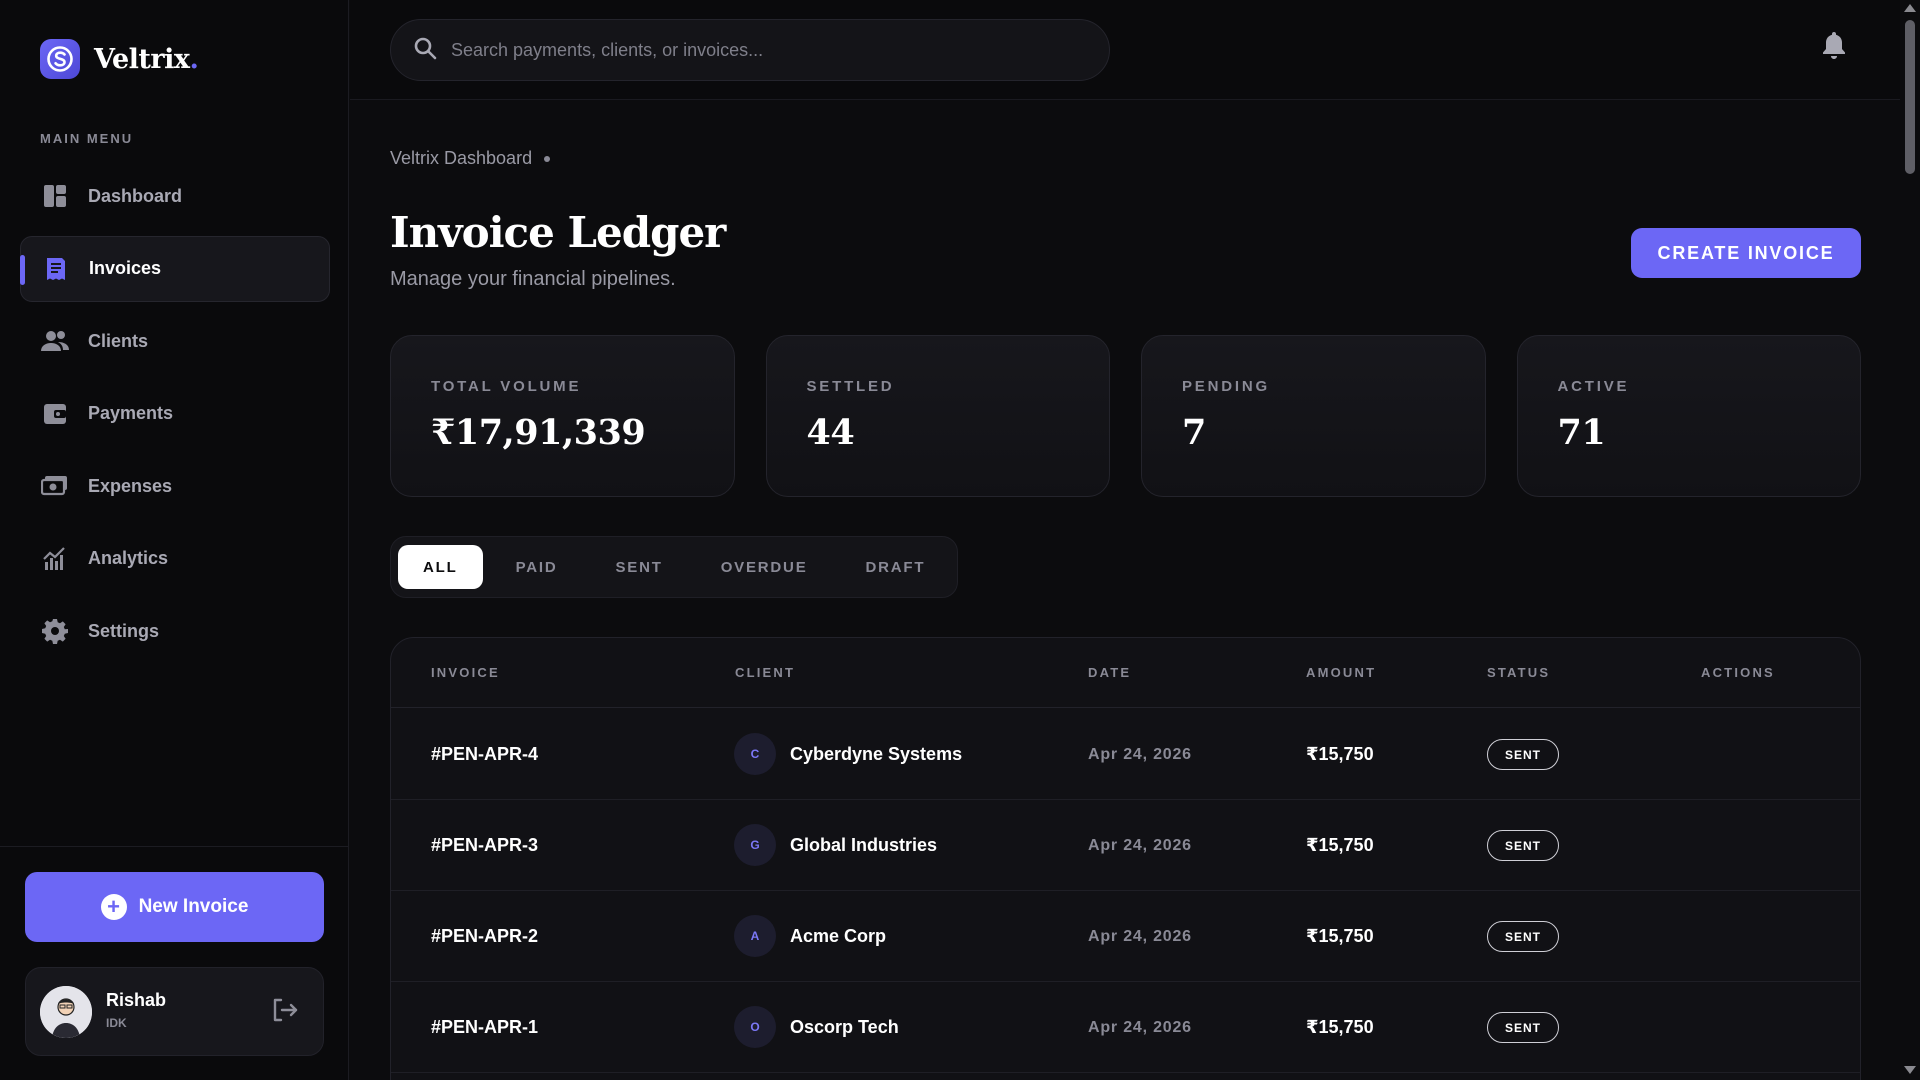 The image size is (1920, 1080). I want to click on sidebar-item-label: Expenses, so click(130, 485).